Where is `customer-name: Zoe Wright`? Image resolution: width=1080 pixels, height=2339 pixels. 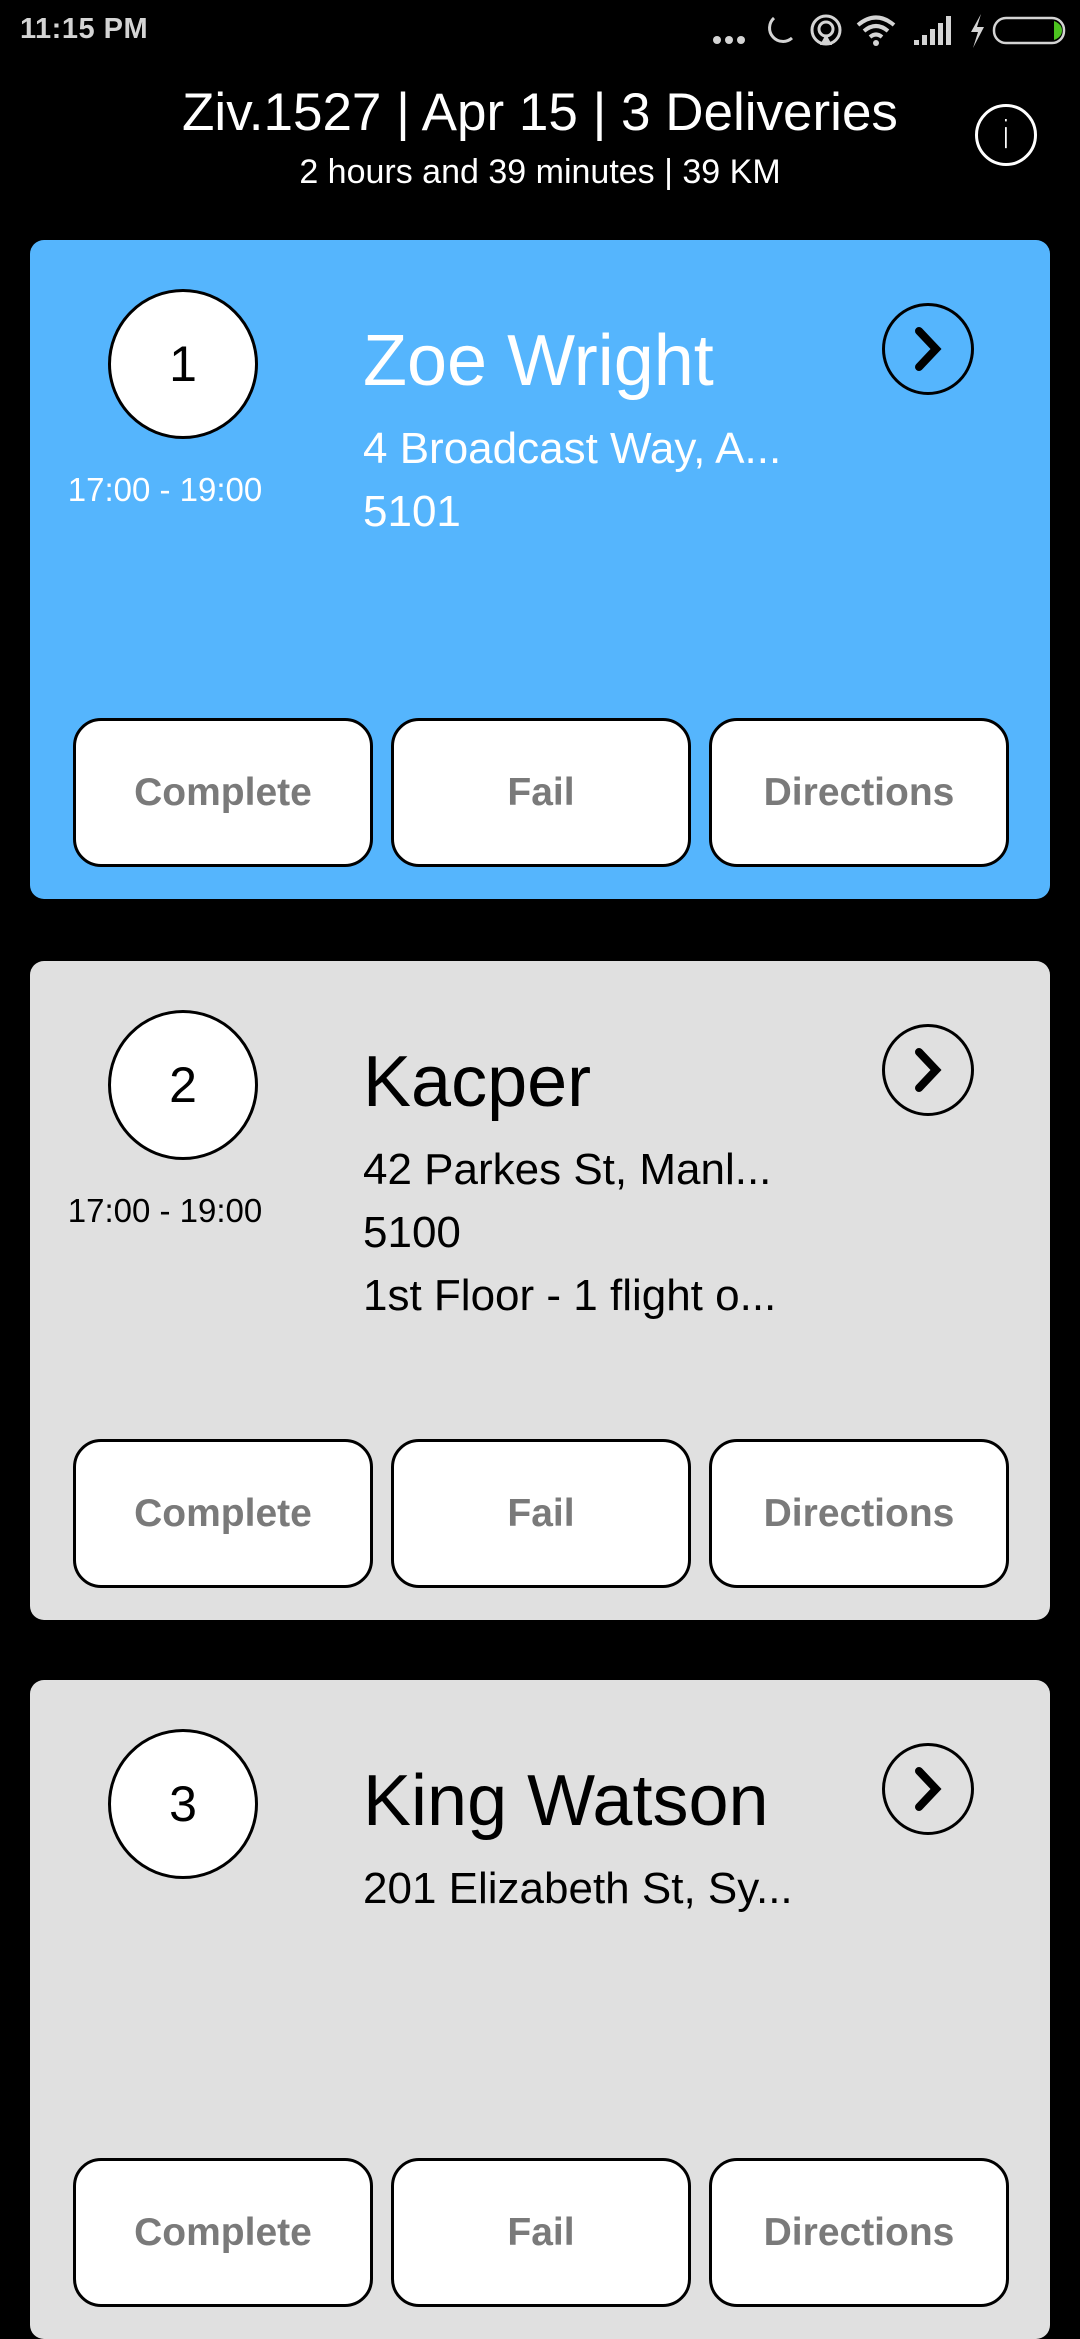 customer-name: Zoe Wright is located at coordinates (538, 361).